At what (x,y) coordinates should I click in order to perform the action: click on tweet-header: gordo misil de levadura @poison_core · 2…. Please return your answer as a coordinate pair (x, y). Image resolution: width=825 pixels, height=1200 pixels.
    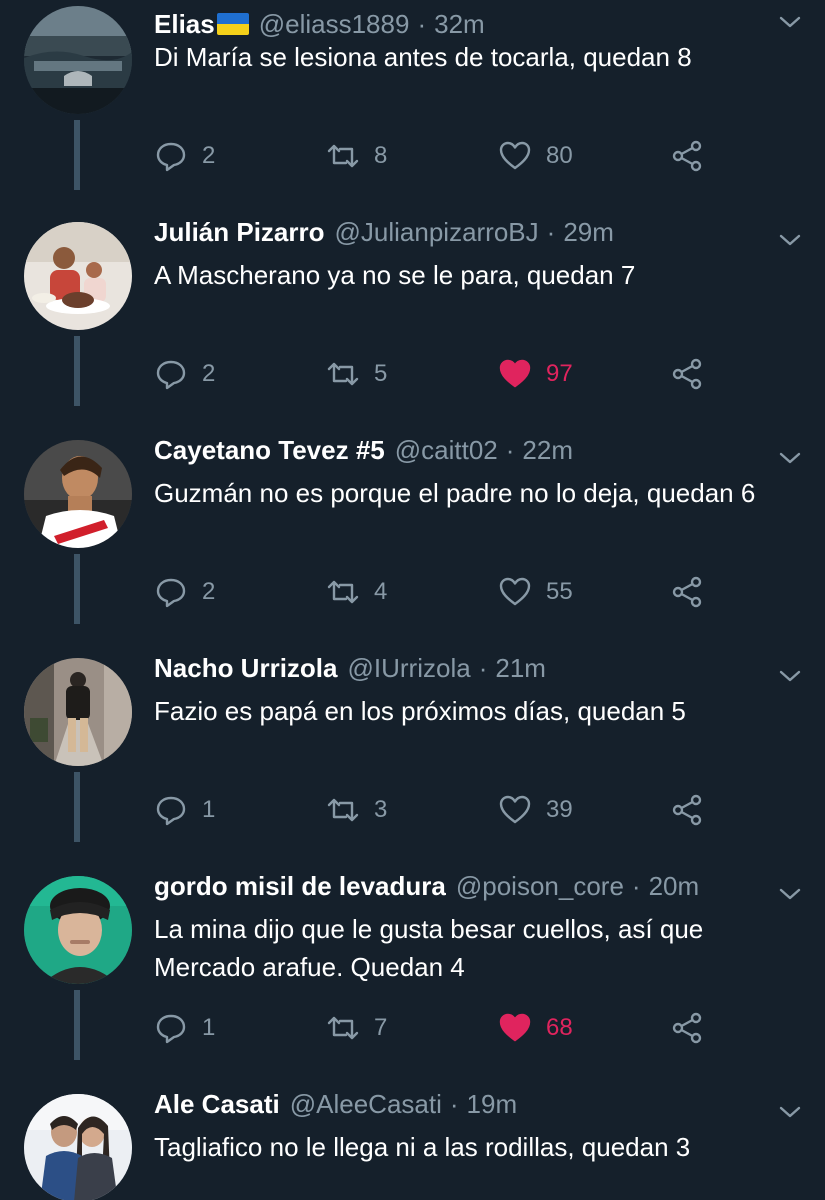
    Looking at the image, I should click on (426, 886).